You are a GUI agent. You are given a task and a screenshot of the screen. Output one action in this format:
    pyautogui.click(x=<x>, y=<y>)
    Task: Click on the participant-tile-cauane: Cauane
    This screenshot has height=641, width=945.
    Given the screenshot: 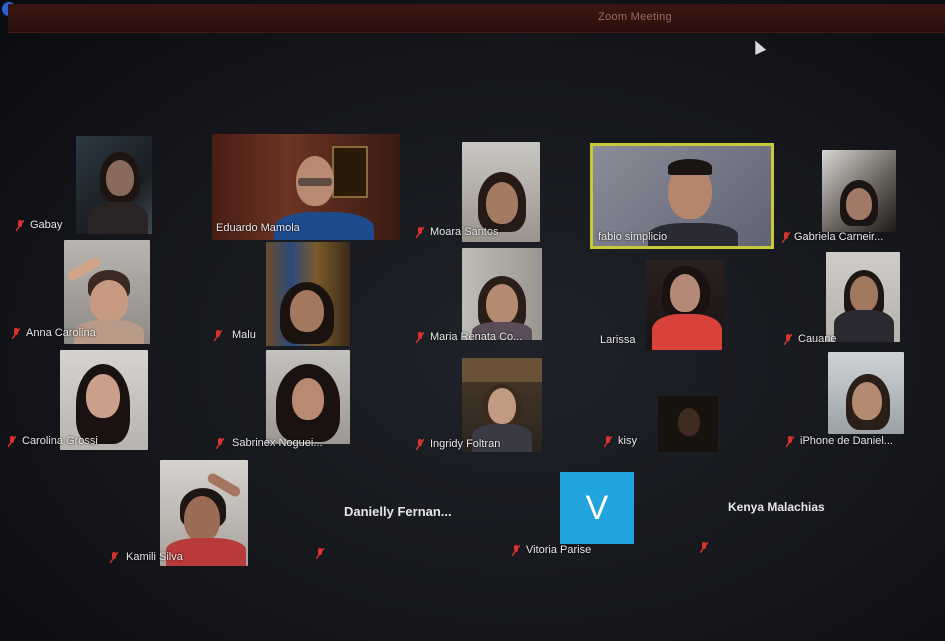 What is the action you would take?
    pyautogui.click(x=842, y=299)
    